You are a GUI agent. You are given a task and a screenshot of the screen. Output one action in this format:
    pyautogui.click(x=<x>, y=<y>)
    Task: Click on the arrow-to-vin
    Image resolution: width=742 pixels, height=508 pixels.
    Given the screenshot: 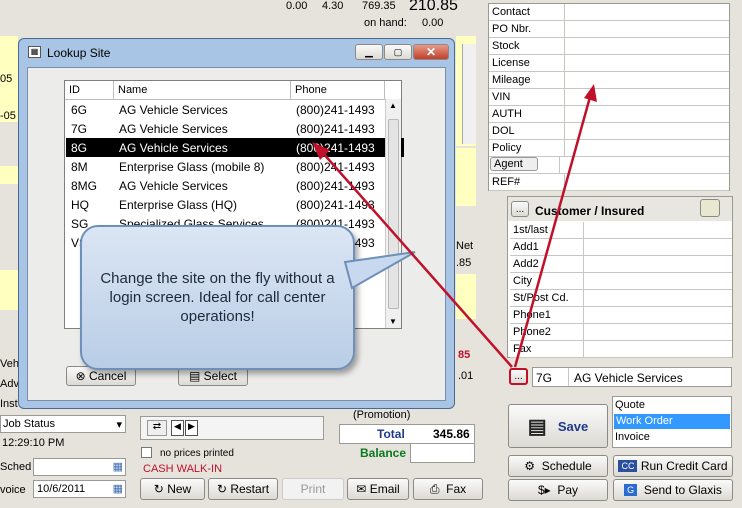 What is the action you would take?
    pyautogui.click(x=552, y=232)
    